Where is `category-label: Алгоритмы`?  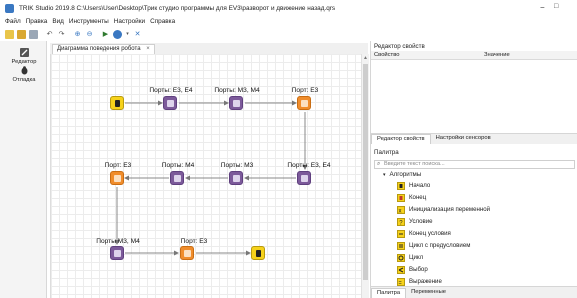 category-label: Алгоритмы is located at coordinates (405, 174).